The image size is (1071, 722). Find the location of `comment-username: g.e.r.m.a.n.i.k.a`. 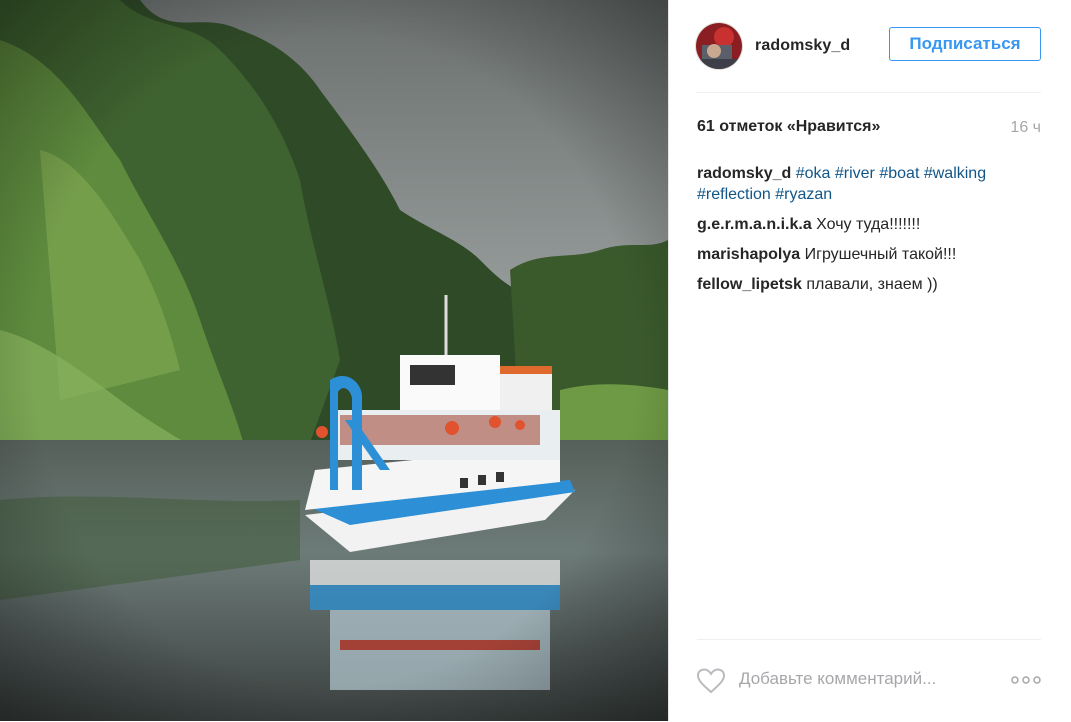

comment-username: g.e.r.m.a.n.i.k.a is located at coordinates (754, 224).